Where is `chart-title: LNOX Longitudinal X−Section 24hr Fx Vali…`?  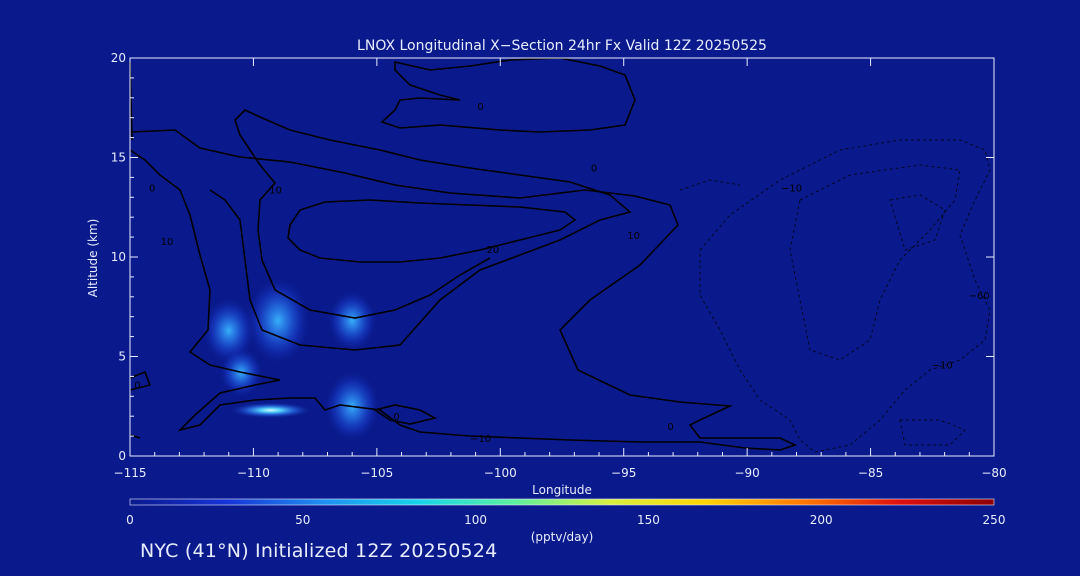
chart-title: LNOX Longitudinal X−Section 24hr Fx Vali… is located at coordinates (562, 46).